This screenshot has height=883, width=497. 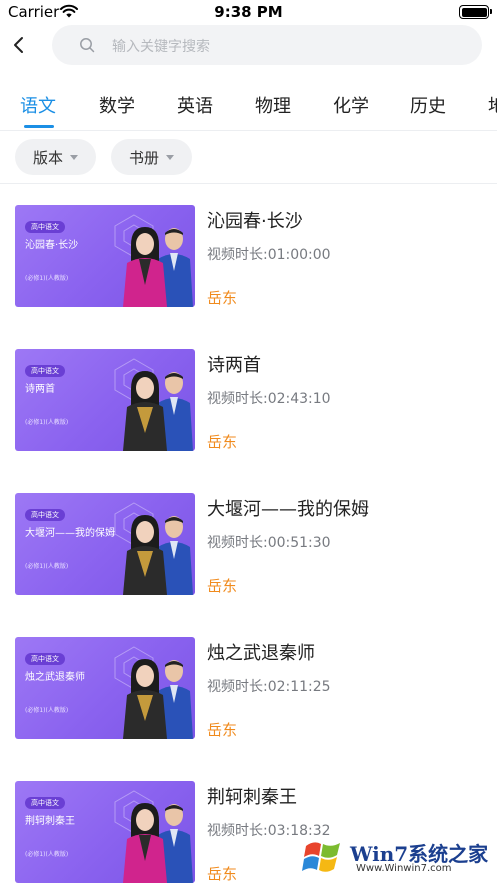 I want to click on search-input: 输入关键字搜索, so click(x=267, y=45).